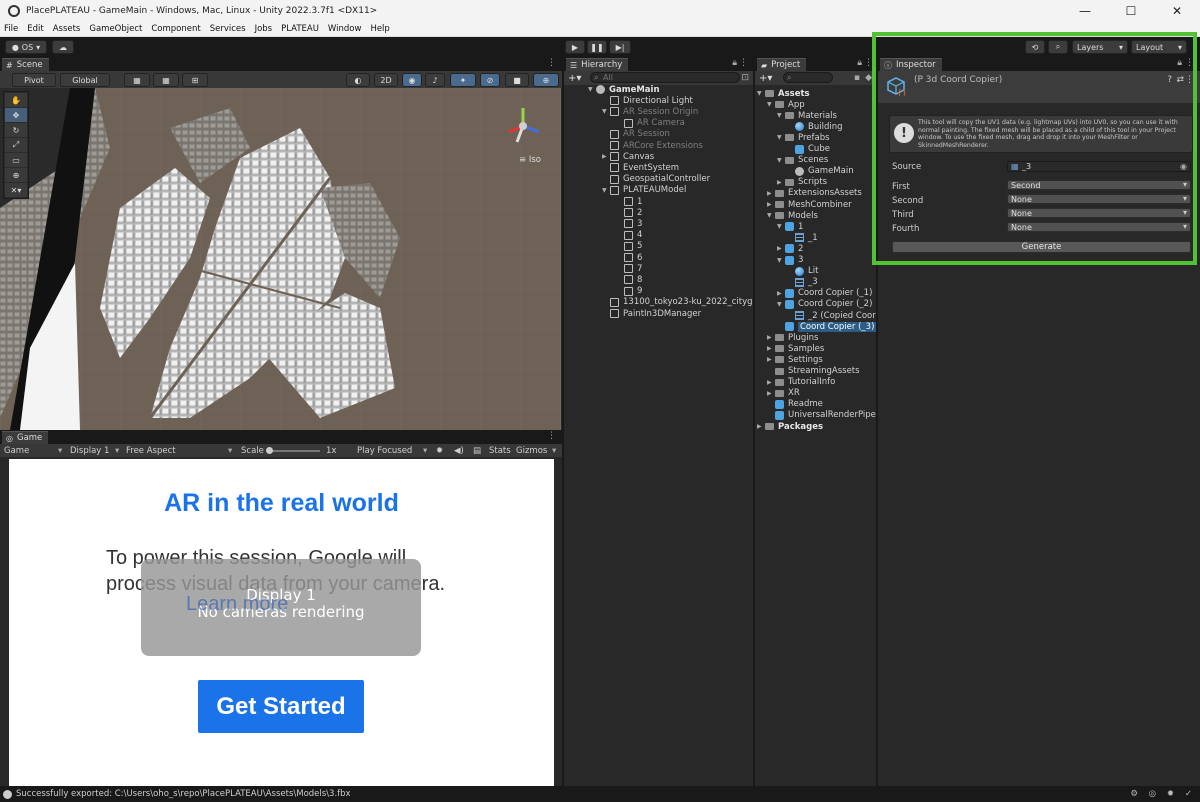 The image size is (1200, 802). I want to click on hierarchy-row: 9, so click(629, 291).